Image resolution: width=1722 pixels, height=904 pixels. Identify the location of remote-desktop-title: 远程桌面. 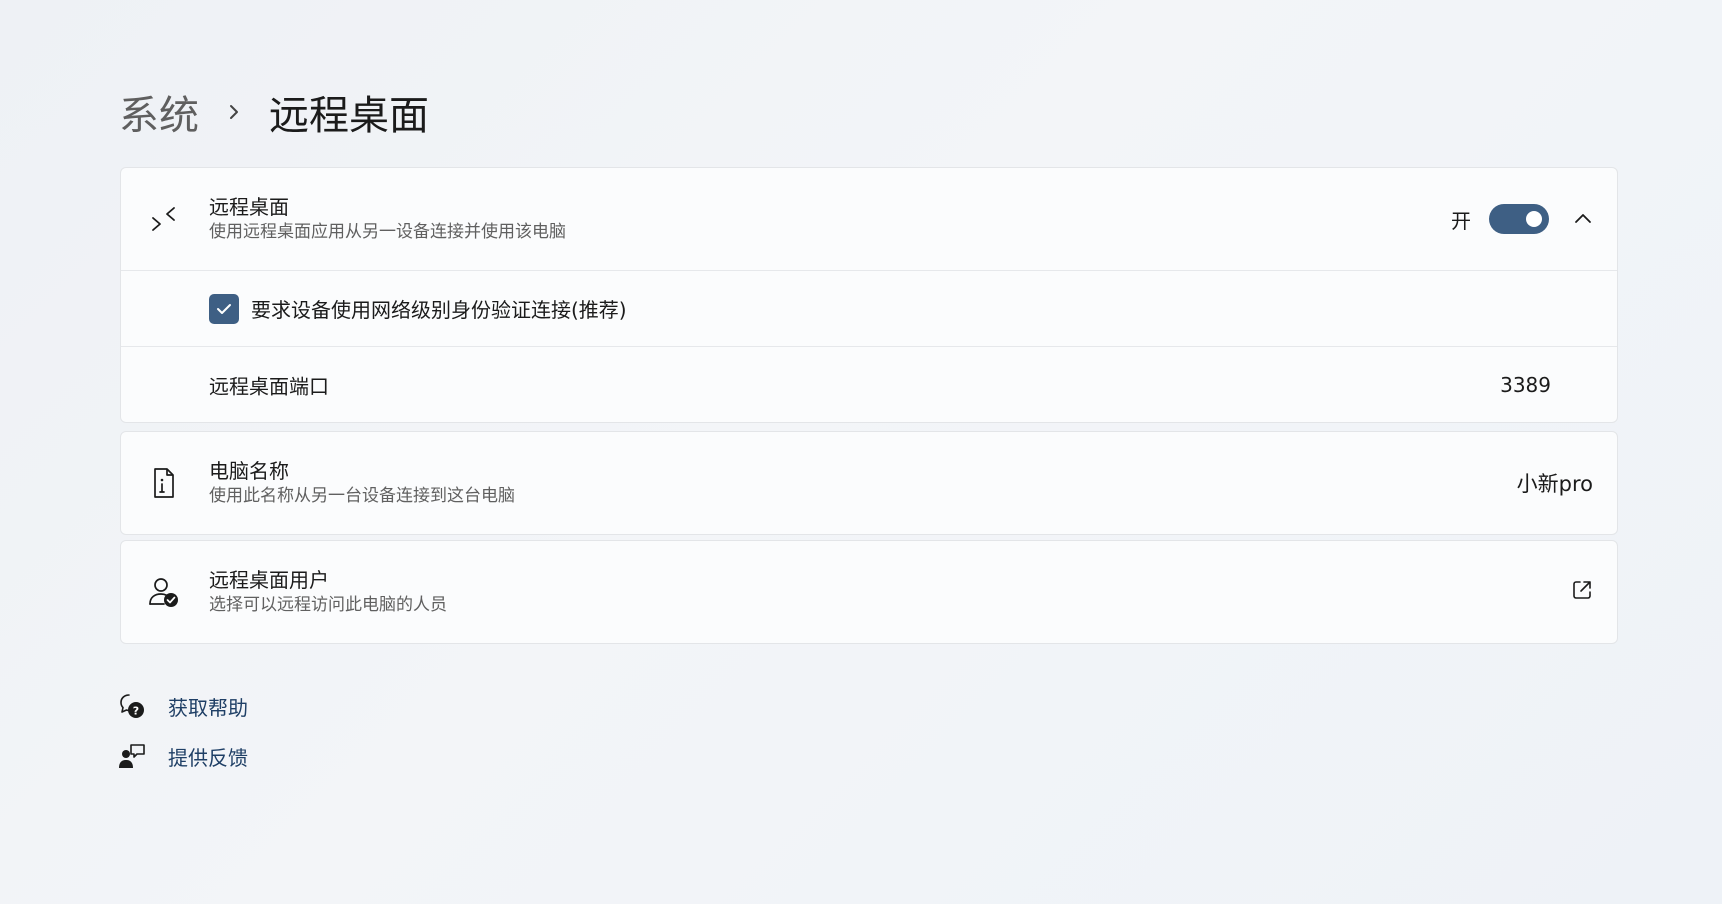
(249, 207).